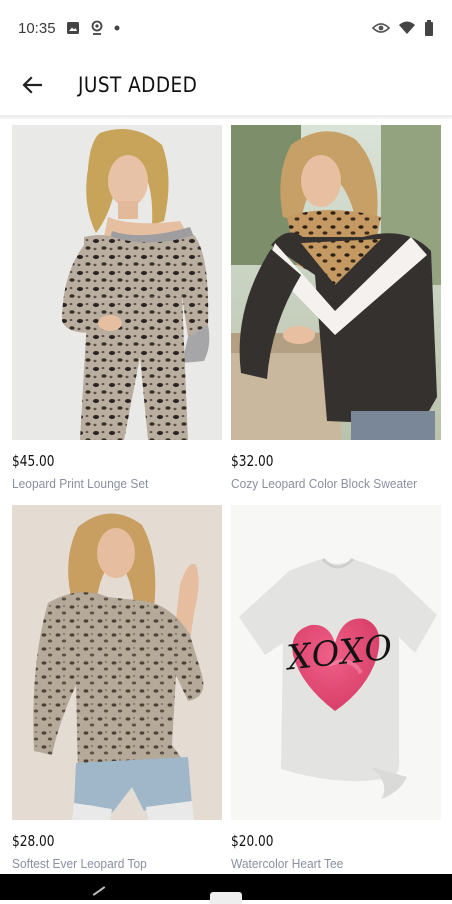  Describe the element at coordinates (73, 28) in the screenshot. I see `image-icon` at that location.